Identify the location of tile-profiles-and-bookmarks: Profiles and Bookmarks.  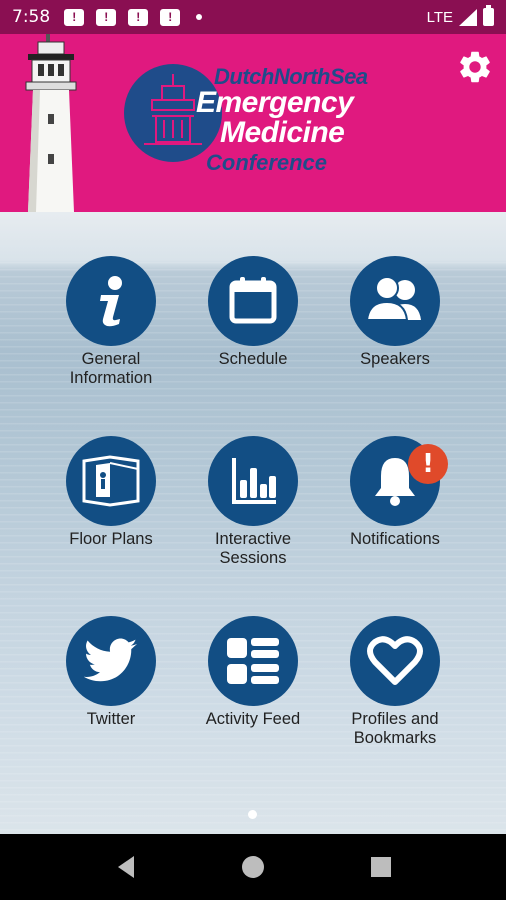
(395, 682).